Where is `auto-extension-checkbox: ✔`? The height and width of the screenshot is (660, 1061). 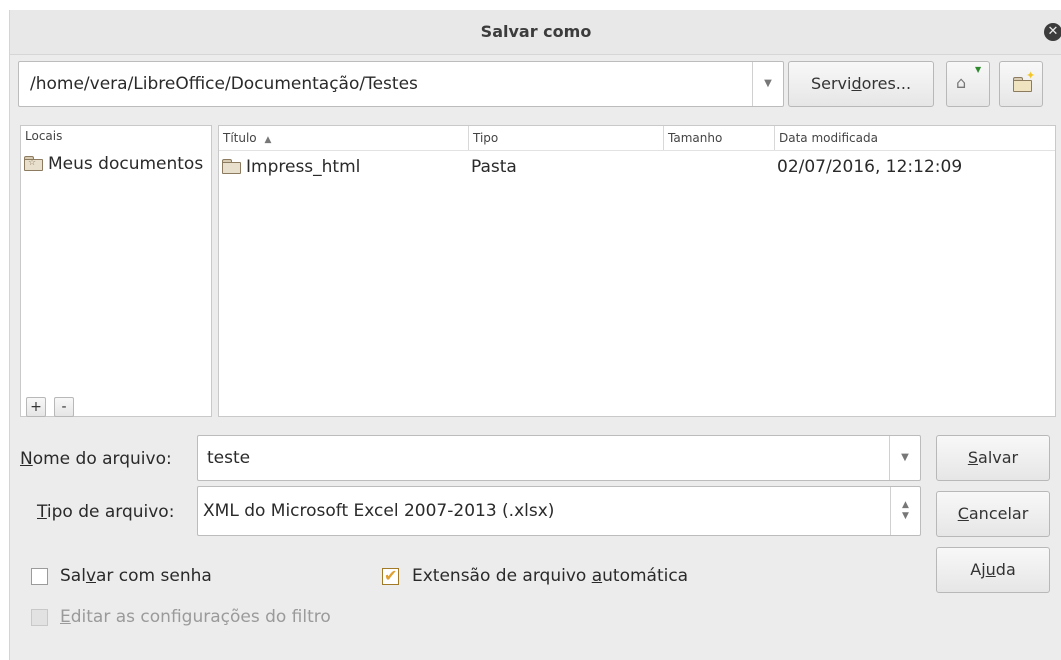
auto-extension-checkbox: ✔ is located at coordinates (390, 575).